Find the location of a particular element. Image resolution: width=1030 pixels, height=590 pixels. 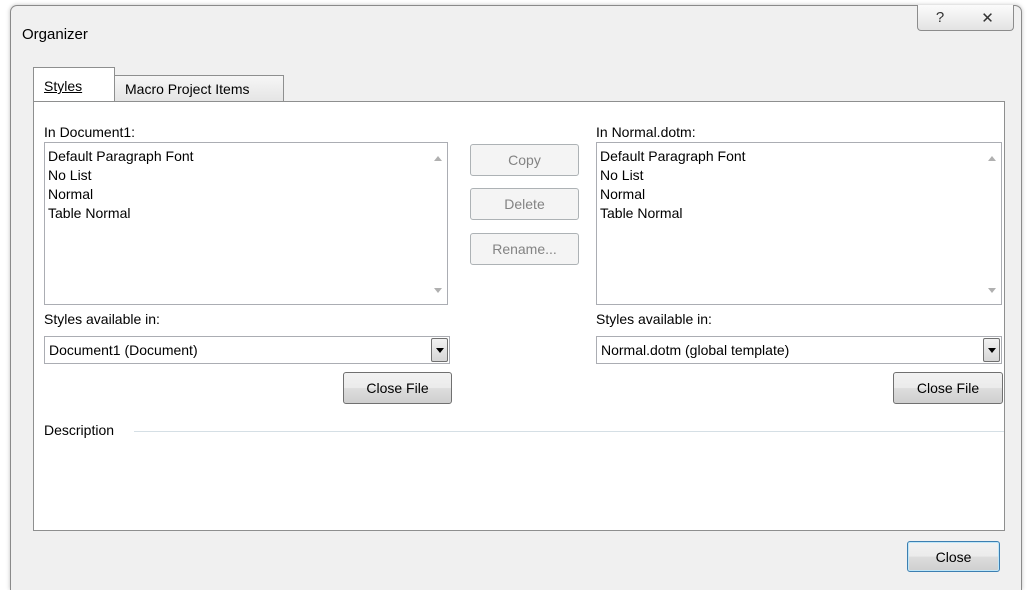

tab-styles-label: Styles is located at coordinates (63, 86).